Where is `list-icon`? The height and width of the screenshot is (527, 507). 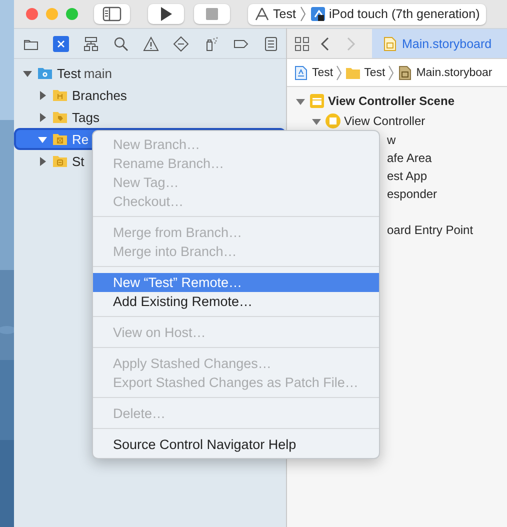 list-icon is located at coordinates (271, 44).